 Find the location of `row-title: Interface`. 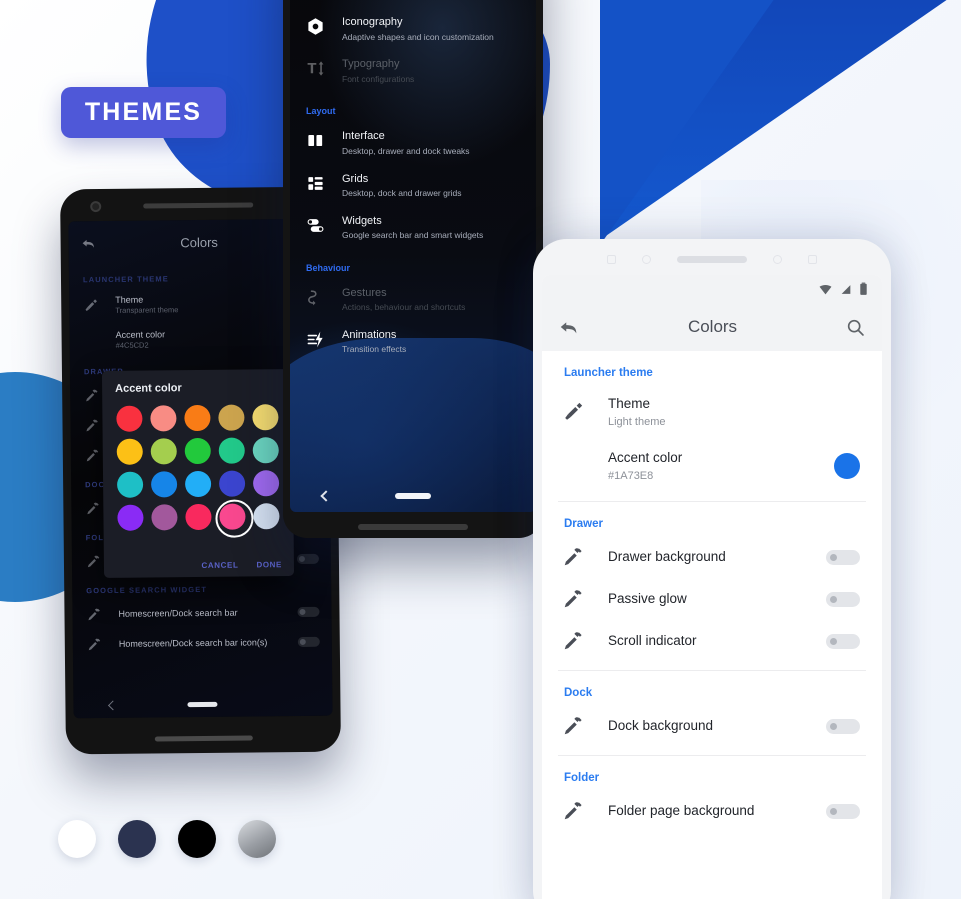

row-title: Interface is located at coordinates (363, 136).